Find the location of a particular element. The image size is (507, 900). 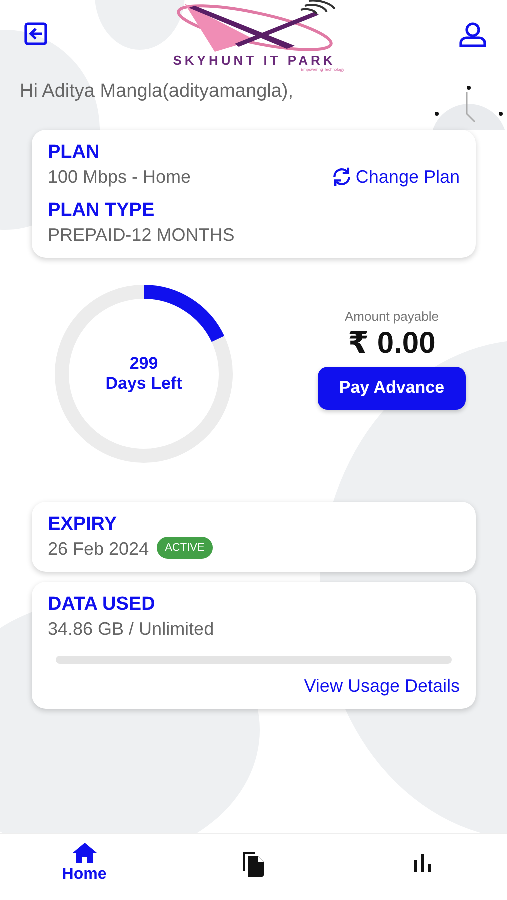

greeting-text: Hi Aditya Mangla(adityamangla), is located at coordinates (157, 92).